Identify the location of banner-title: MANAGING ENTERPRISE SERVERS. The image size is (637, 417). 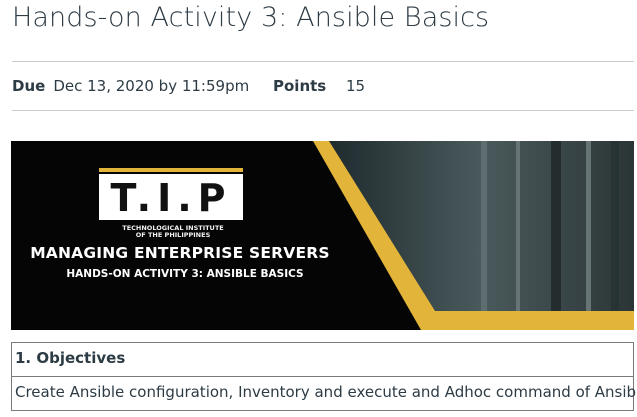
(180, 253).